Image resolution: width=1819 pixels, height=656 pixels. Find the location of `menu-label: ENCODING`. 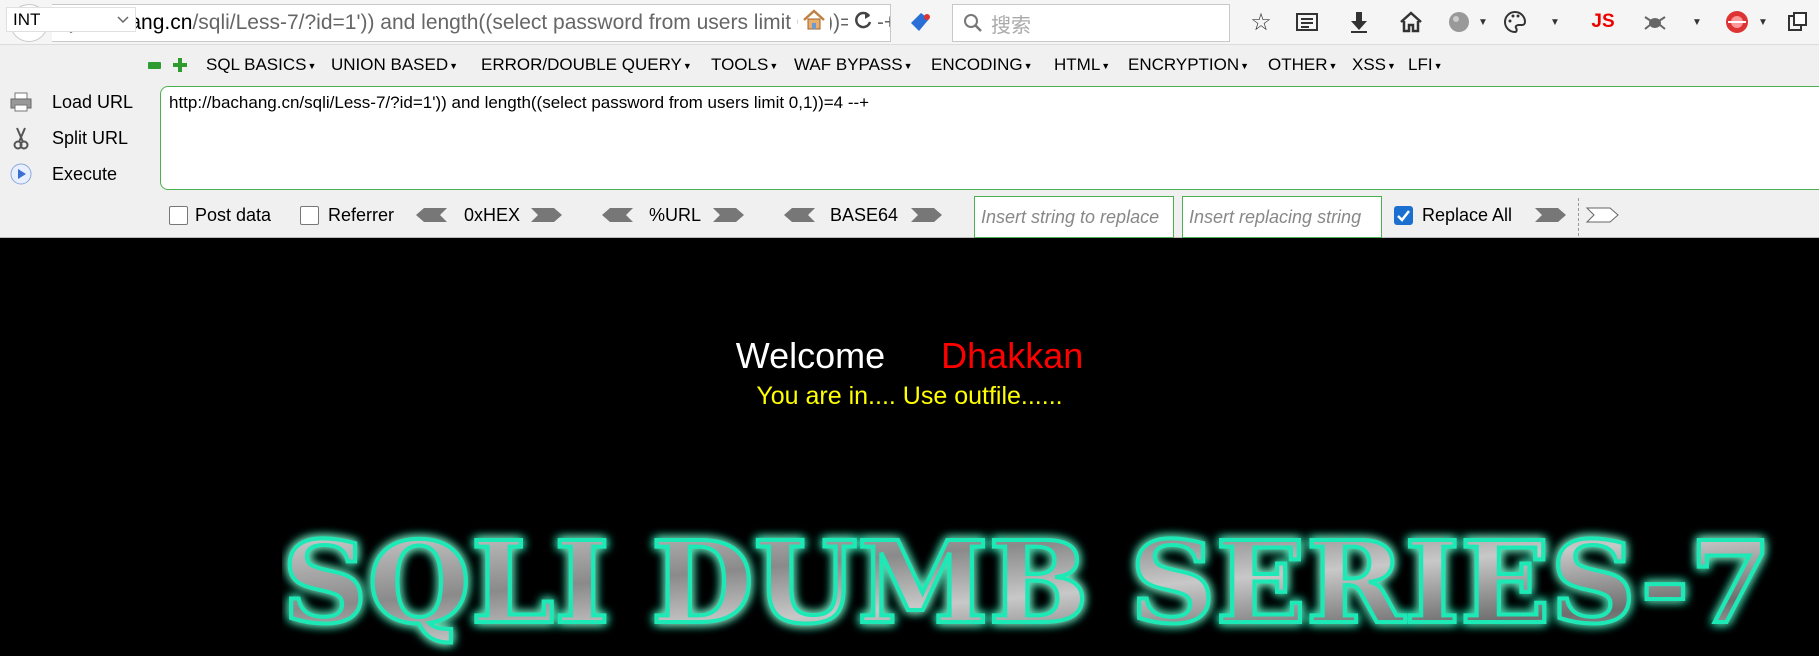

menu-label: ENCODING is located at coordinates (977, 64).